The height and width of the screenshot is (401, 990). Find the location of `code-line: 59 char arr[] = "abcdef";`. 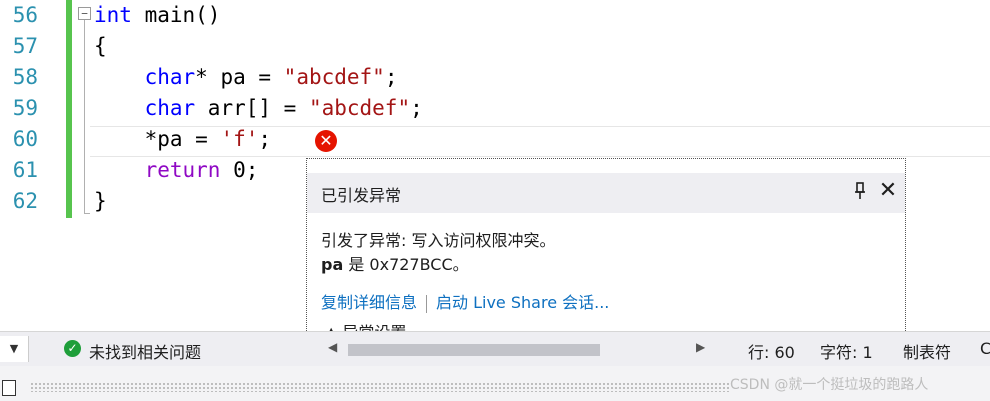

code-line: 59 char arr[] = "abcdef"; is located at coordinates (495, 108).